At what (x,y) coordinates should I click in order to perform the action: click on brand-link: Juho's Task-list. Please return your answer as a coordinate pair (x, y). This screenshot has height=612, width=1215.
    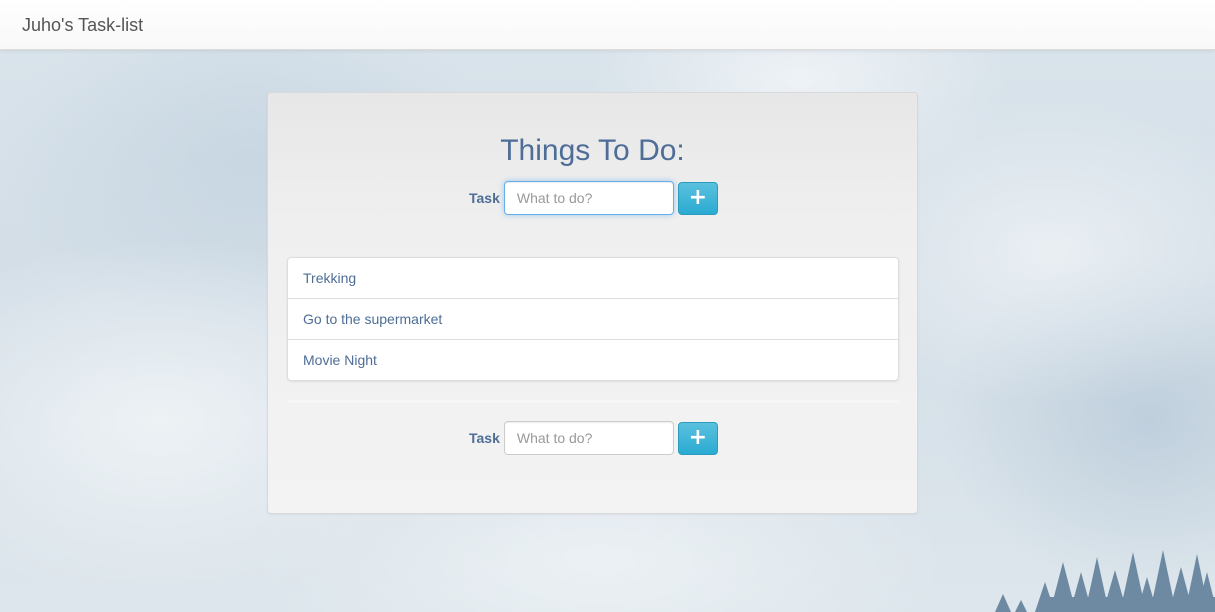
    Looking at the image, I should click on (82, 25).